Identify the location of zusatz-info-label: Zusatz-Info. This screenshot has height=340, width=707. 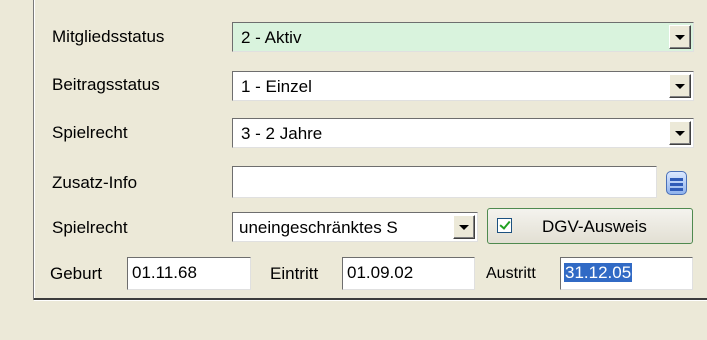
(95, 182).